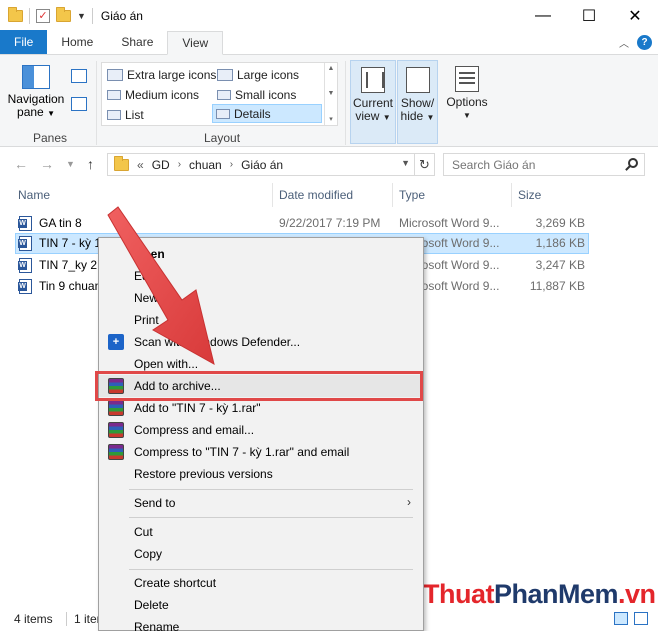  Describe the element at coordinates (261, 276) in the screenshot. I see `menu-item-edit: Edit` at that location.